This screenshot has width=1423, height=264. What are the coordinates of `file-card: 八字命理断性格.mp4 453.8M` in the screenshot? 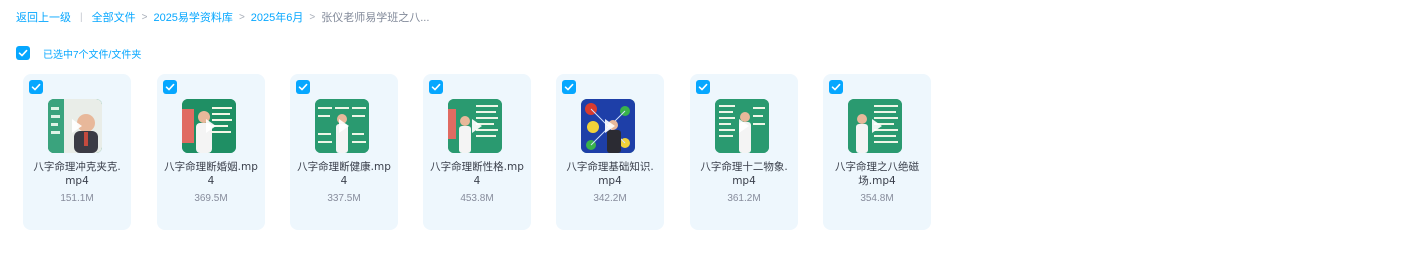 It's located at (477, 152).